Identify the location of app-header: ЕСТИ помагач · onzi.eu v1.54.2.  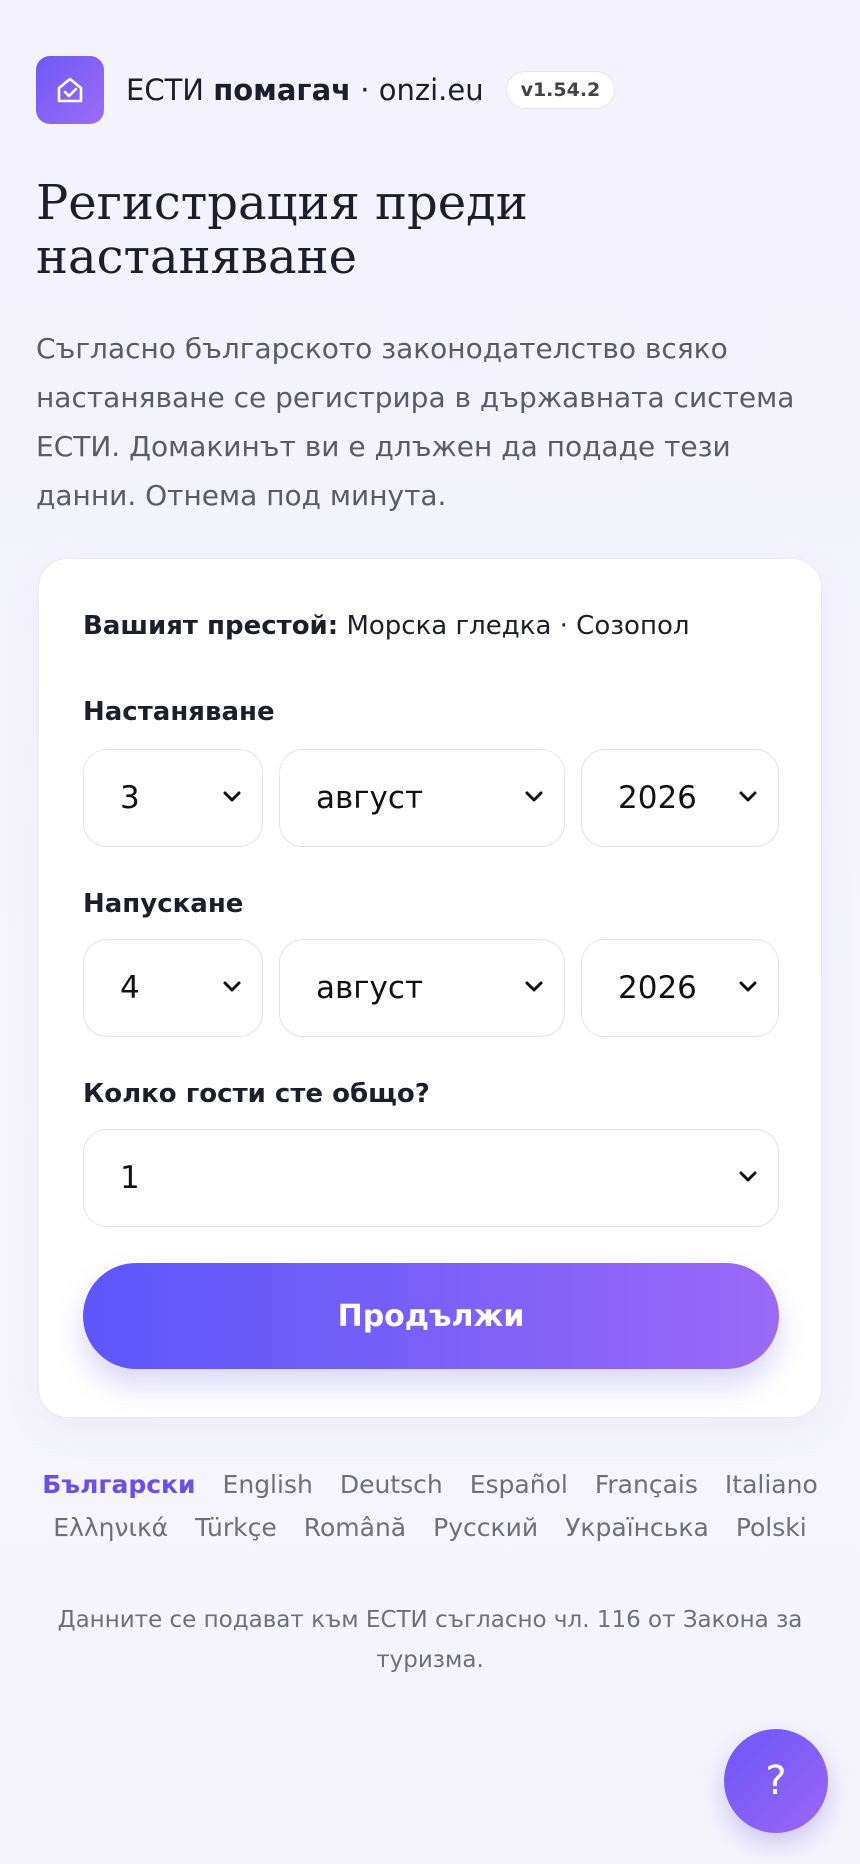
(326, 90).